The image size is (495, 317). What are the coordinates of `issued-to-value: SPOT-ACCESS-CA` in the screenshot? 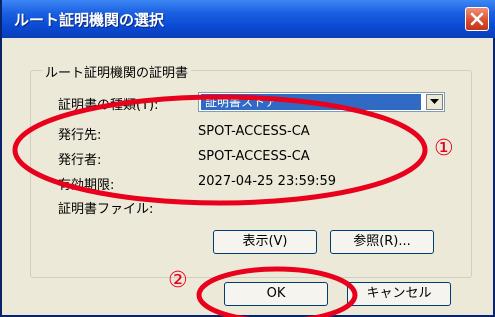 It's located at (254, 131).